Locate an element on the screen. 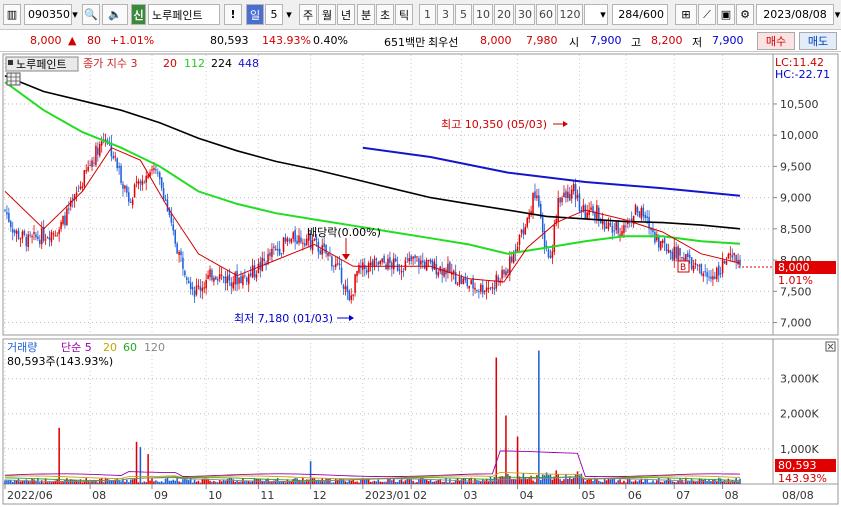 This screenshot has width=841, height=507. image-icon: ▣ is located at coordinates (726, 14).